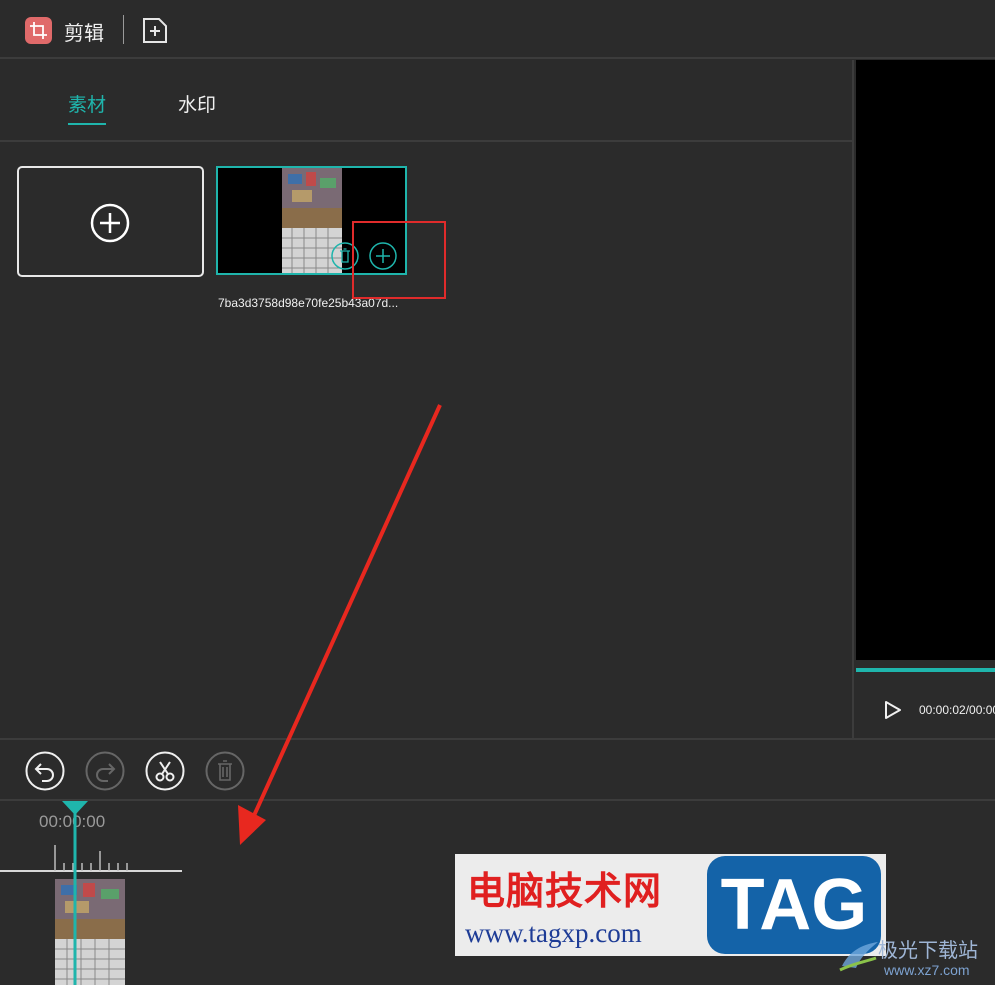 This screenshot has height=985, width=995. I want to click on scissors-icon, so click(165, 771).